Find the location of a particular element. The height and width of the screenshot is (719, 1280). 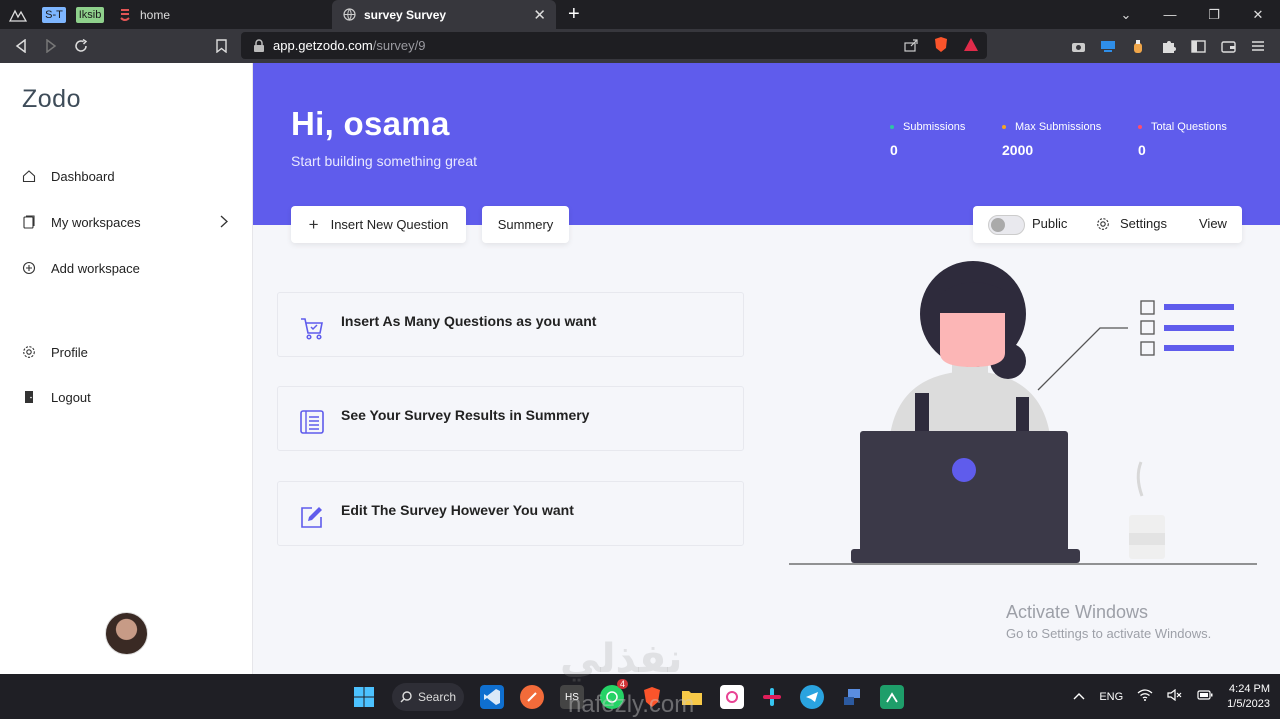

brand-logo: Zodo is located at coordinates (51, 99).